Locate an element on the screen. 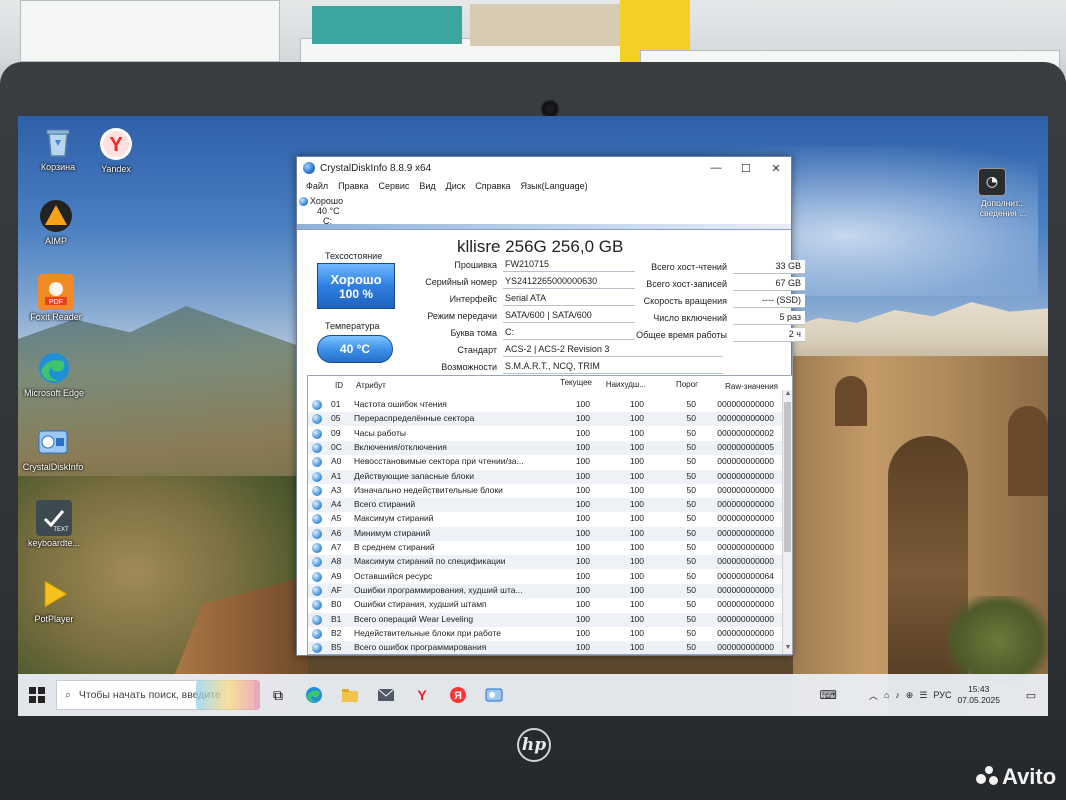  column-attribute: Атрибут is located at coordinates (371, 385).